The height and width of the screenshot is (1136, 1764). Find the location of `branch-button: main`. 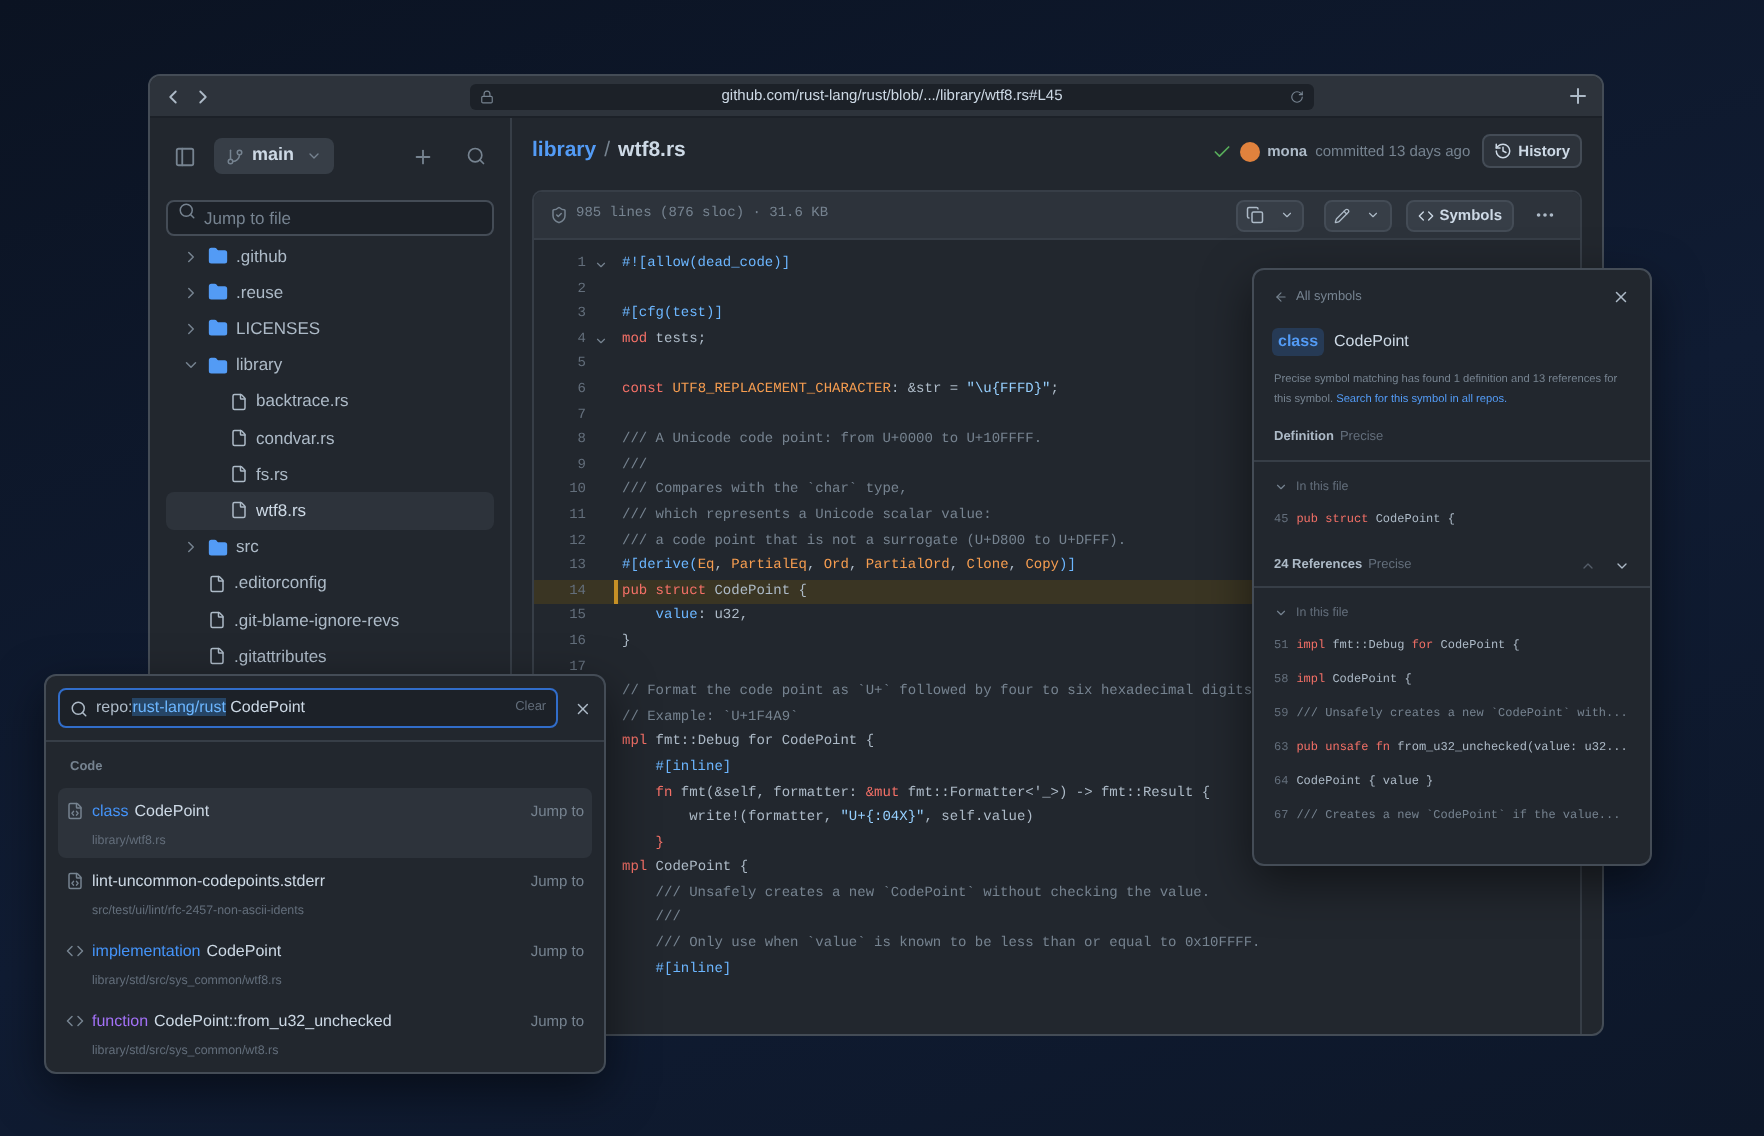

branch-button: main is located at coordinates (274, 156).